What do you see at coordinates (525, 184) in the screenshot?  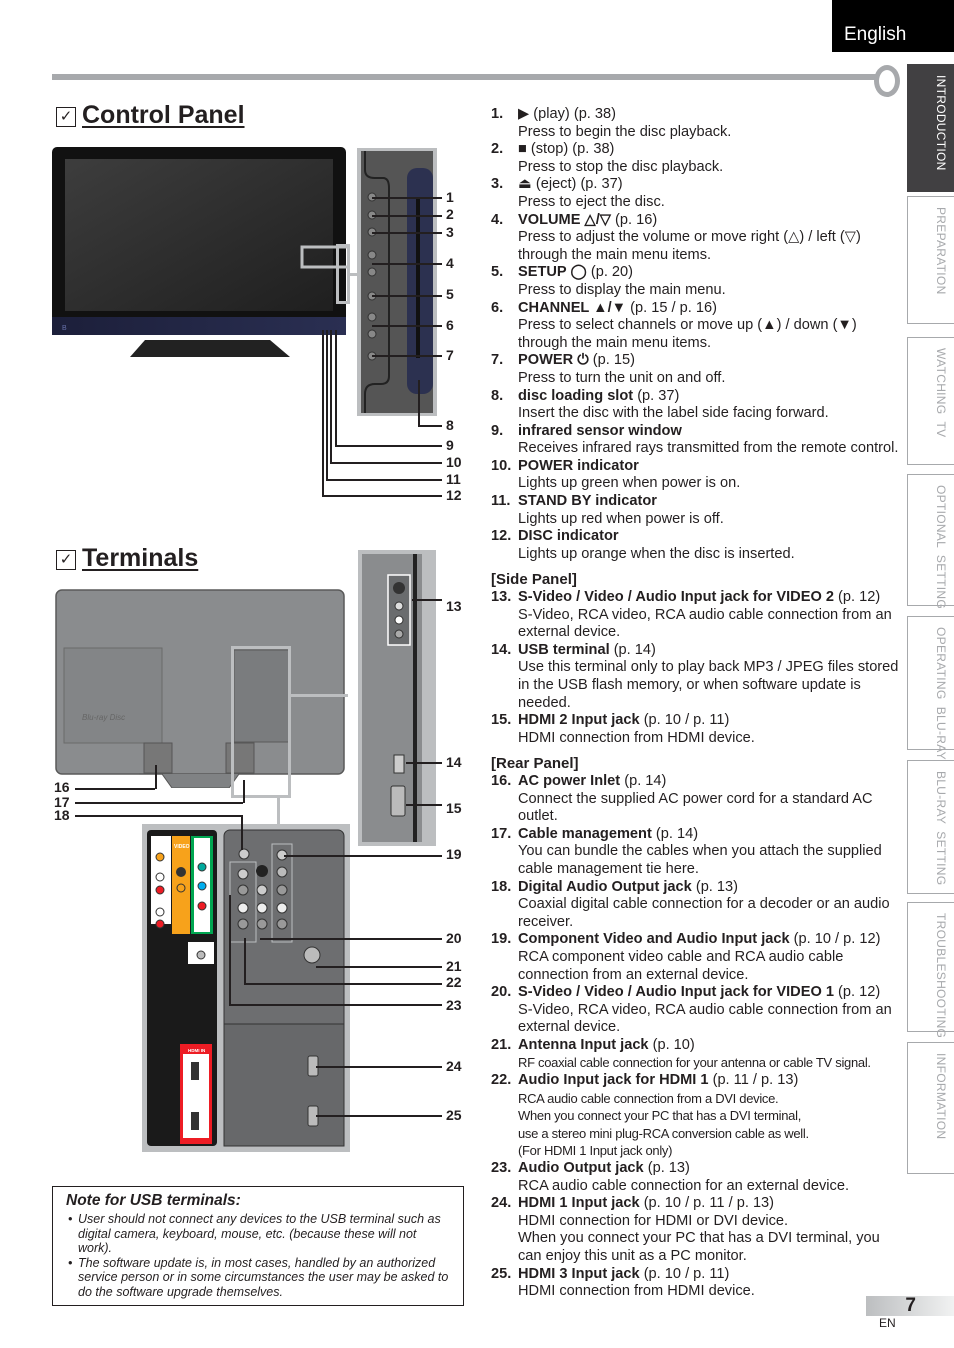 I see `item-icon: ⏏` at bounding box center [525, 184].